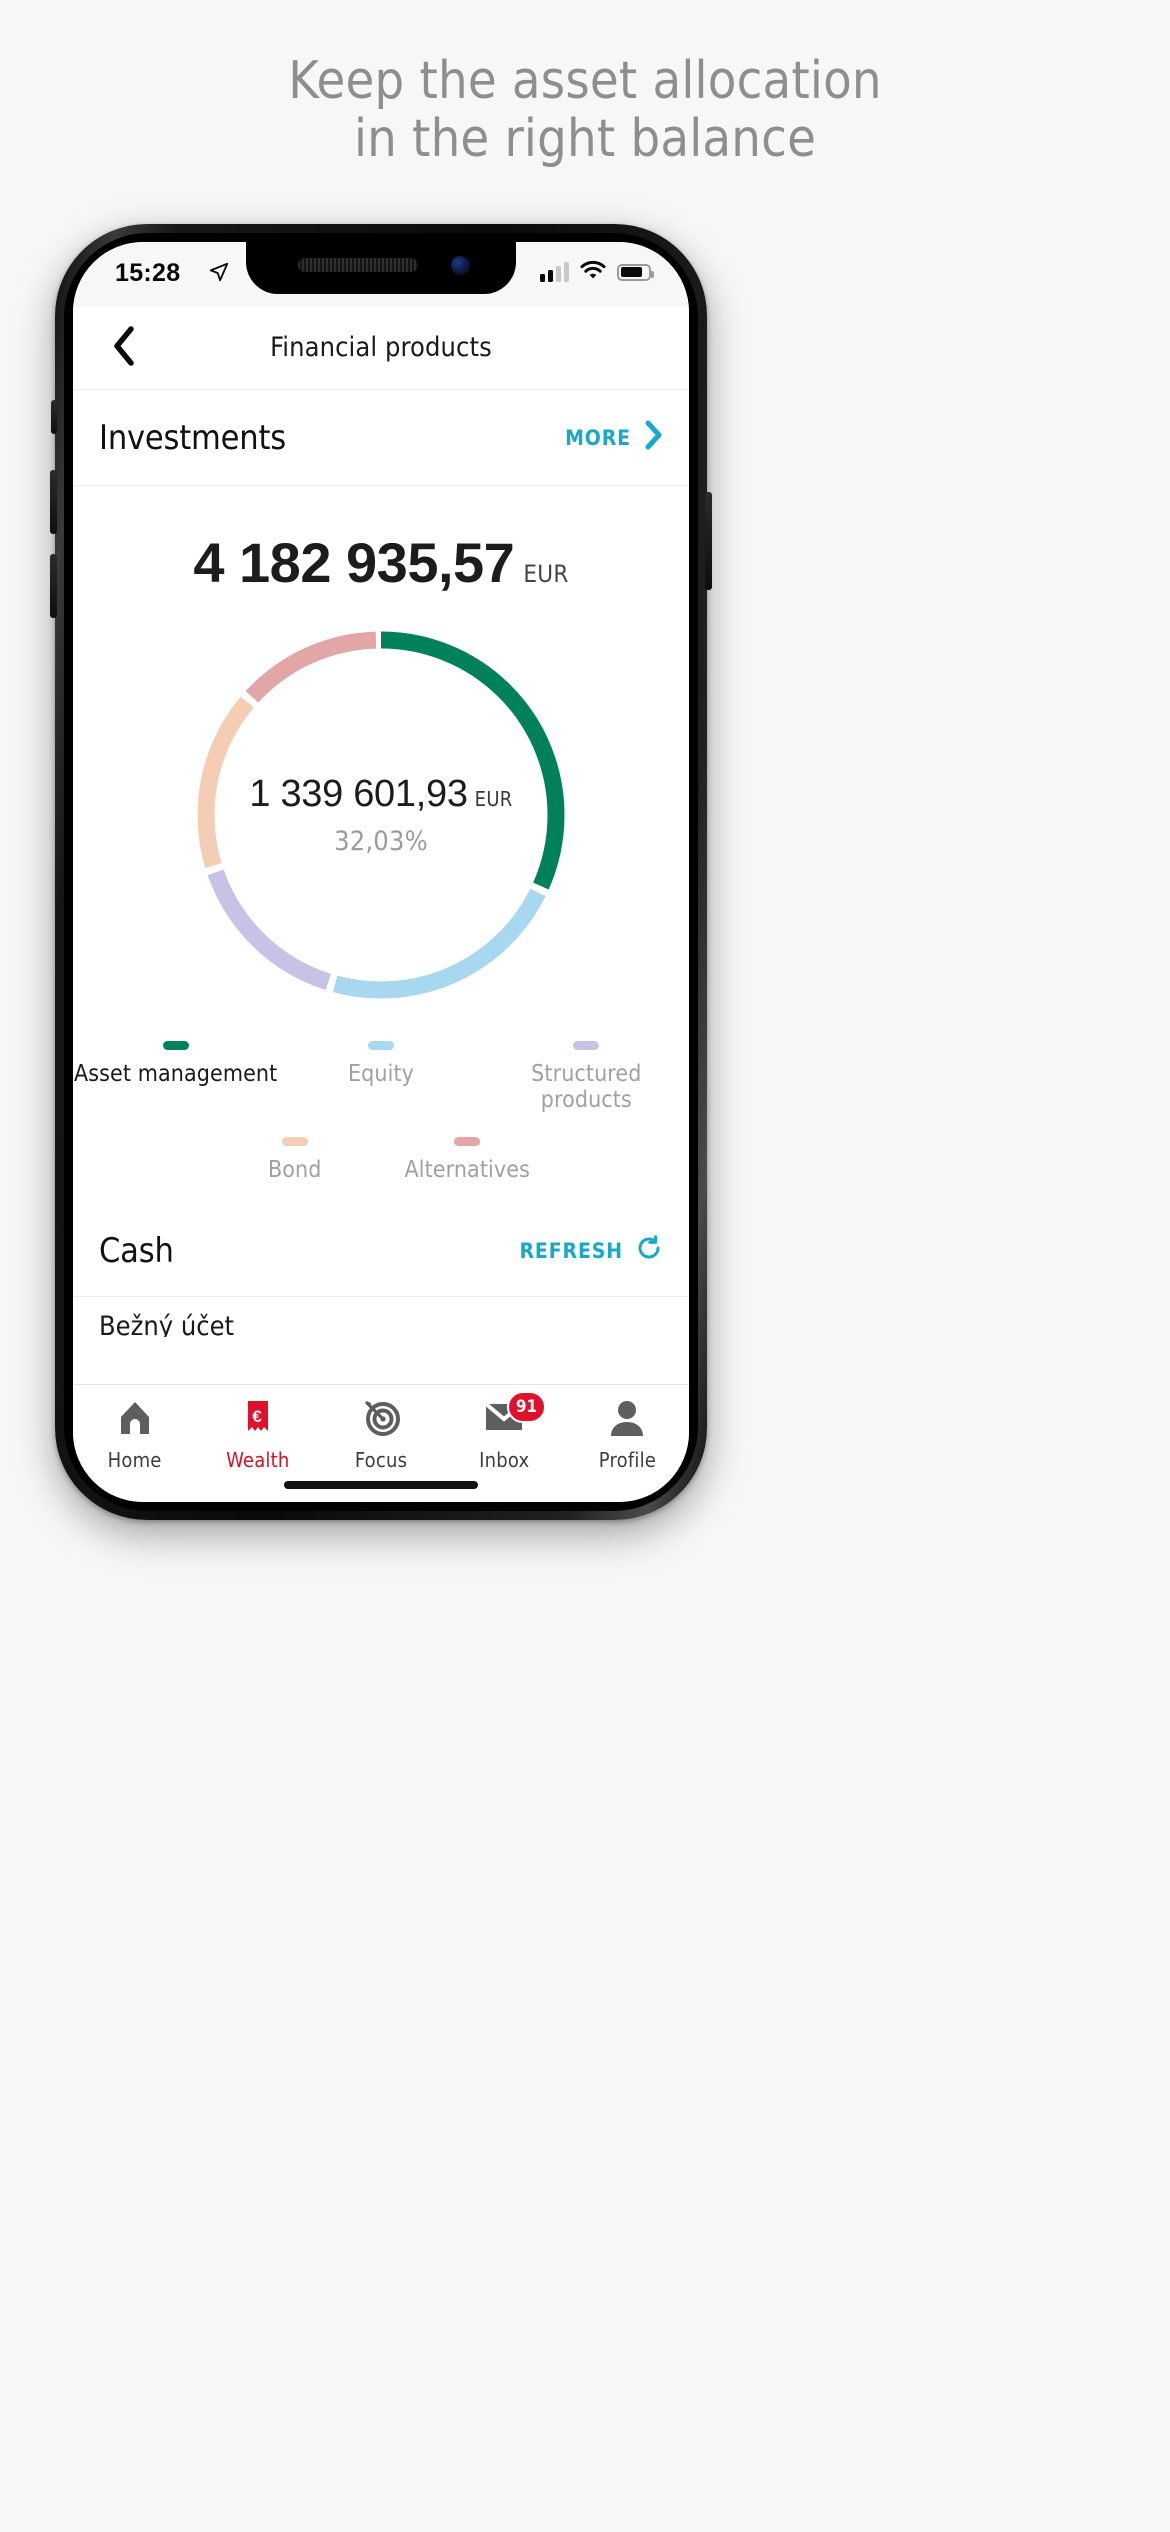 The width and height of the screenshot is (1170, 2532). I want to click on earpiece-speaker, so click(358, 265).